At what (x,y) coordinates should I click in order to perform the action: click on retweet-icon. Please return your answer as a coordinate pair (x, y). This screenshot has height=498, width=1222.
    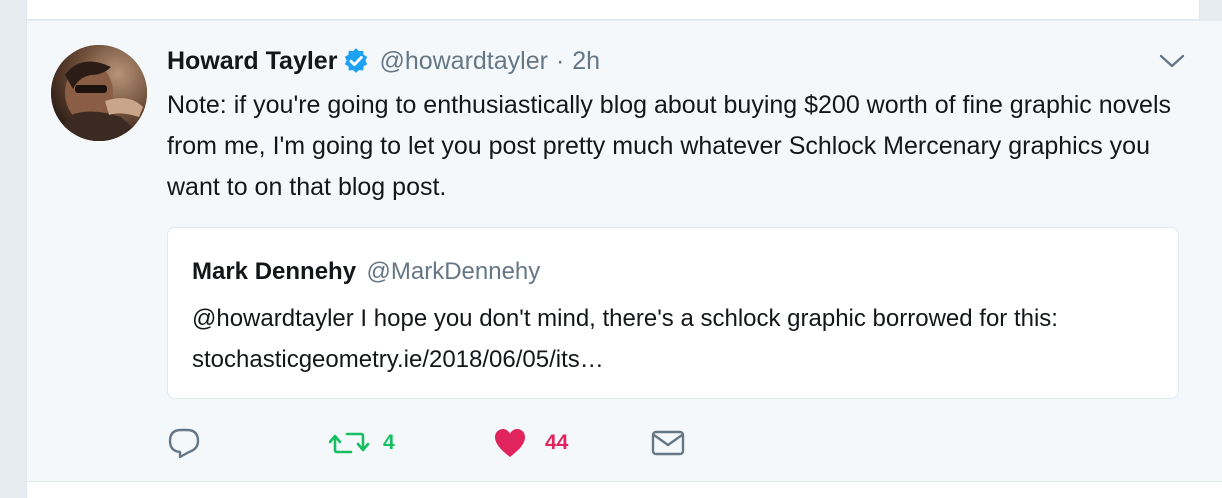
    Looking at the image, I should click on (349, 443).